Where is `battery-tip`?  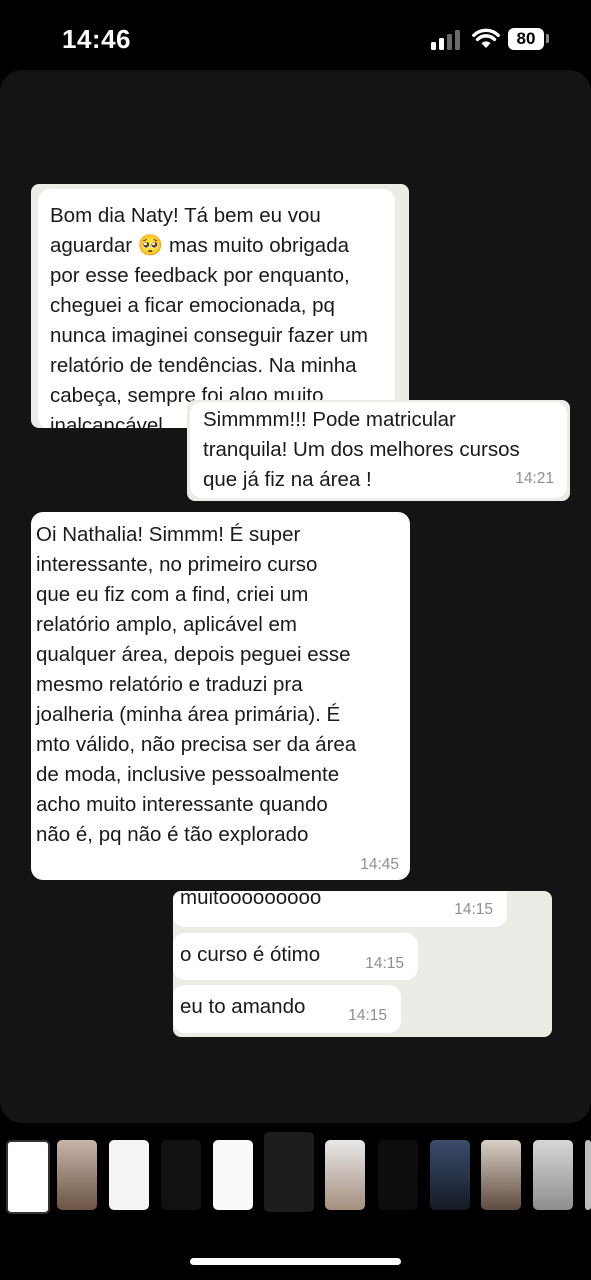
battery-tip is located at coordinates (547, 38).